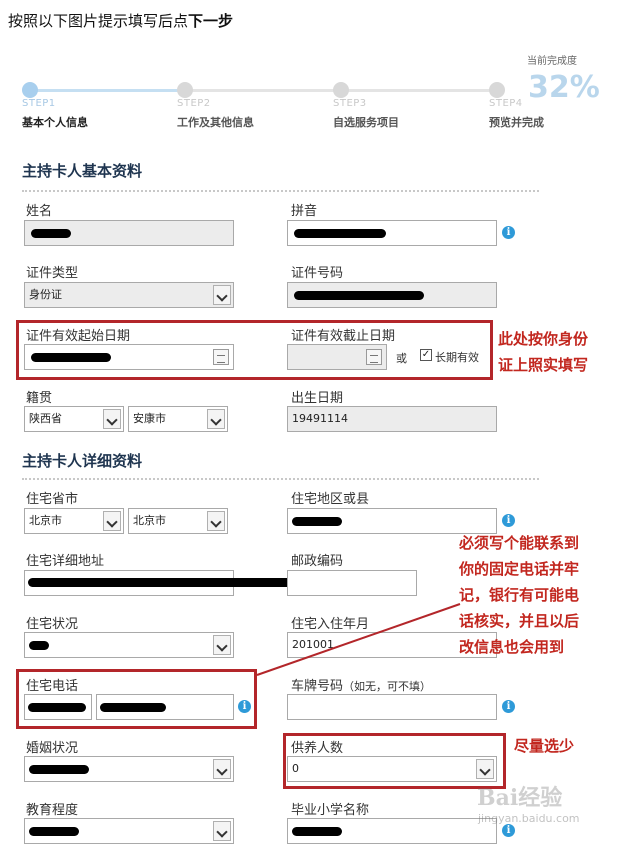 This screenshot has height=846, width=619. Describe the element at coordinates (129, 769) in the screenshot. I see `marital-select` at that location.